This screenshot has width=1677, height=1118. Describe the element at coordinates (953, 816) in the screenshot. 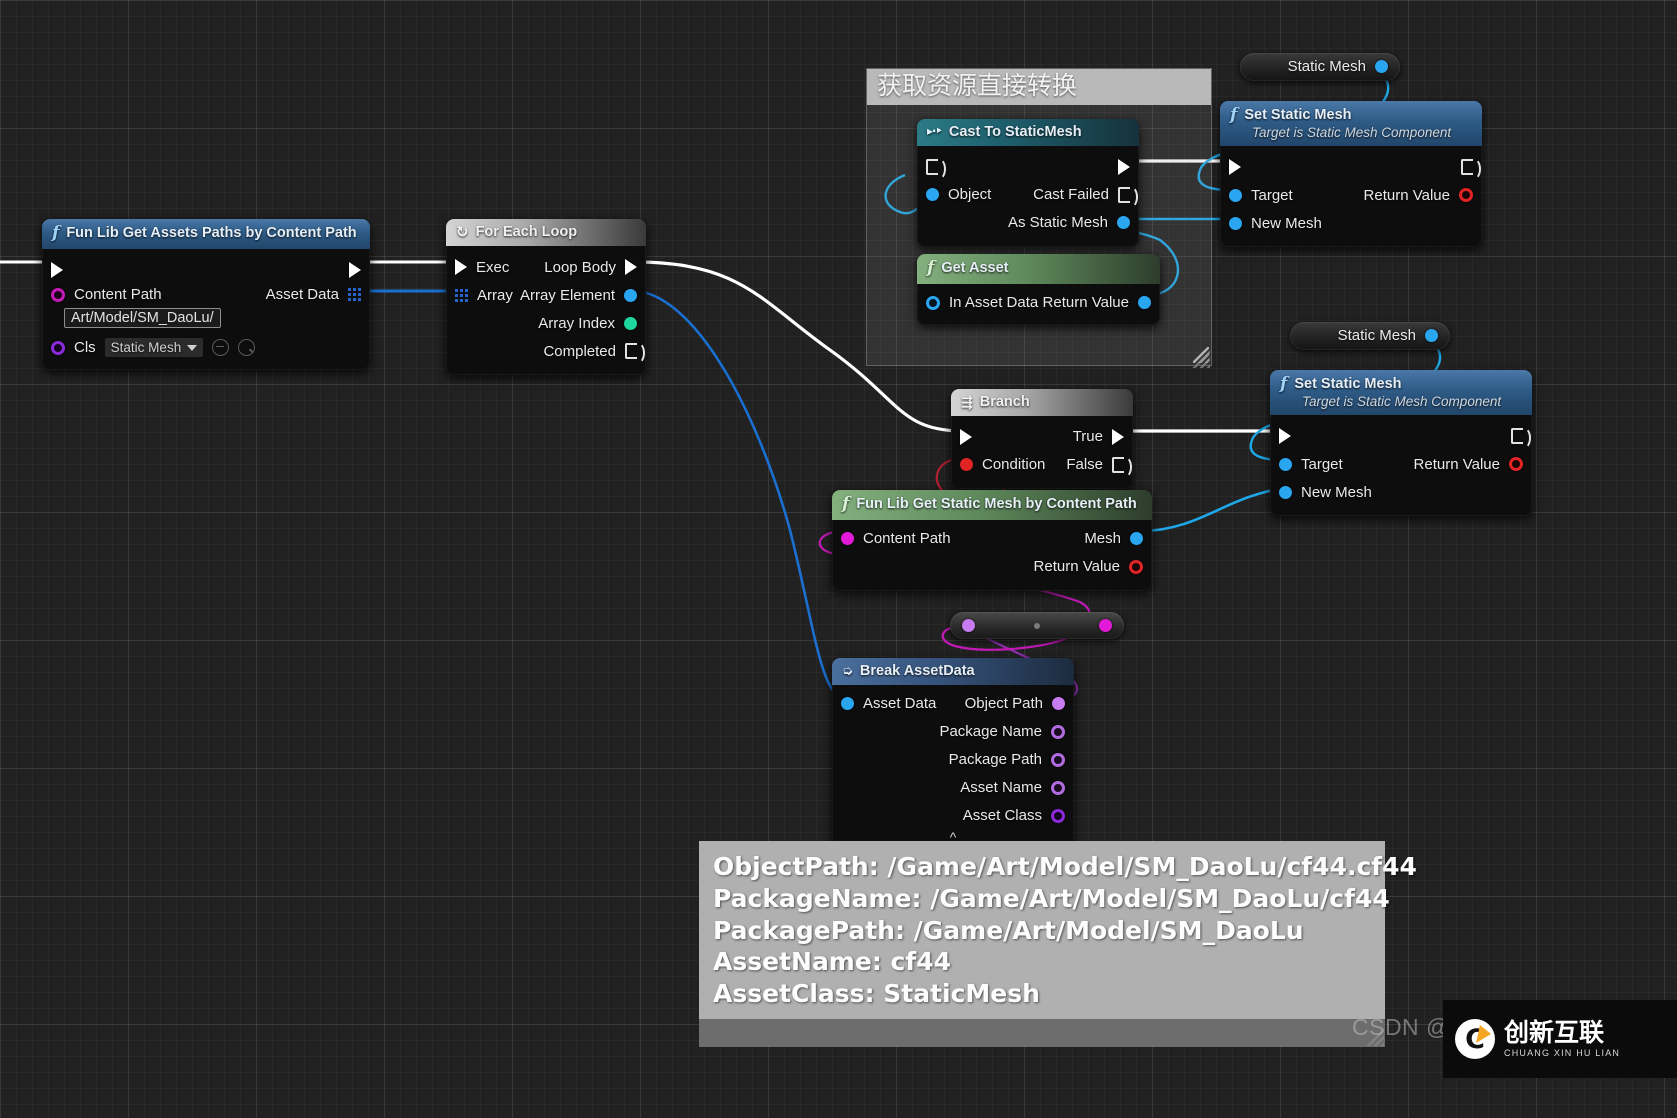

I see `row-asset-class: Asset Class` at that location.